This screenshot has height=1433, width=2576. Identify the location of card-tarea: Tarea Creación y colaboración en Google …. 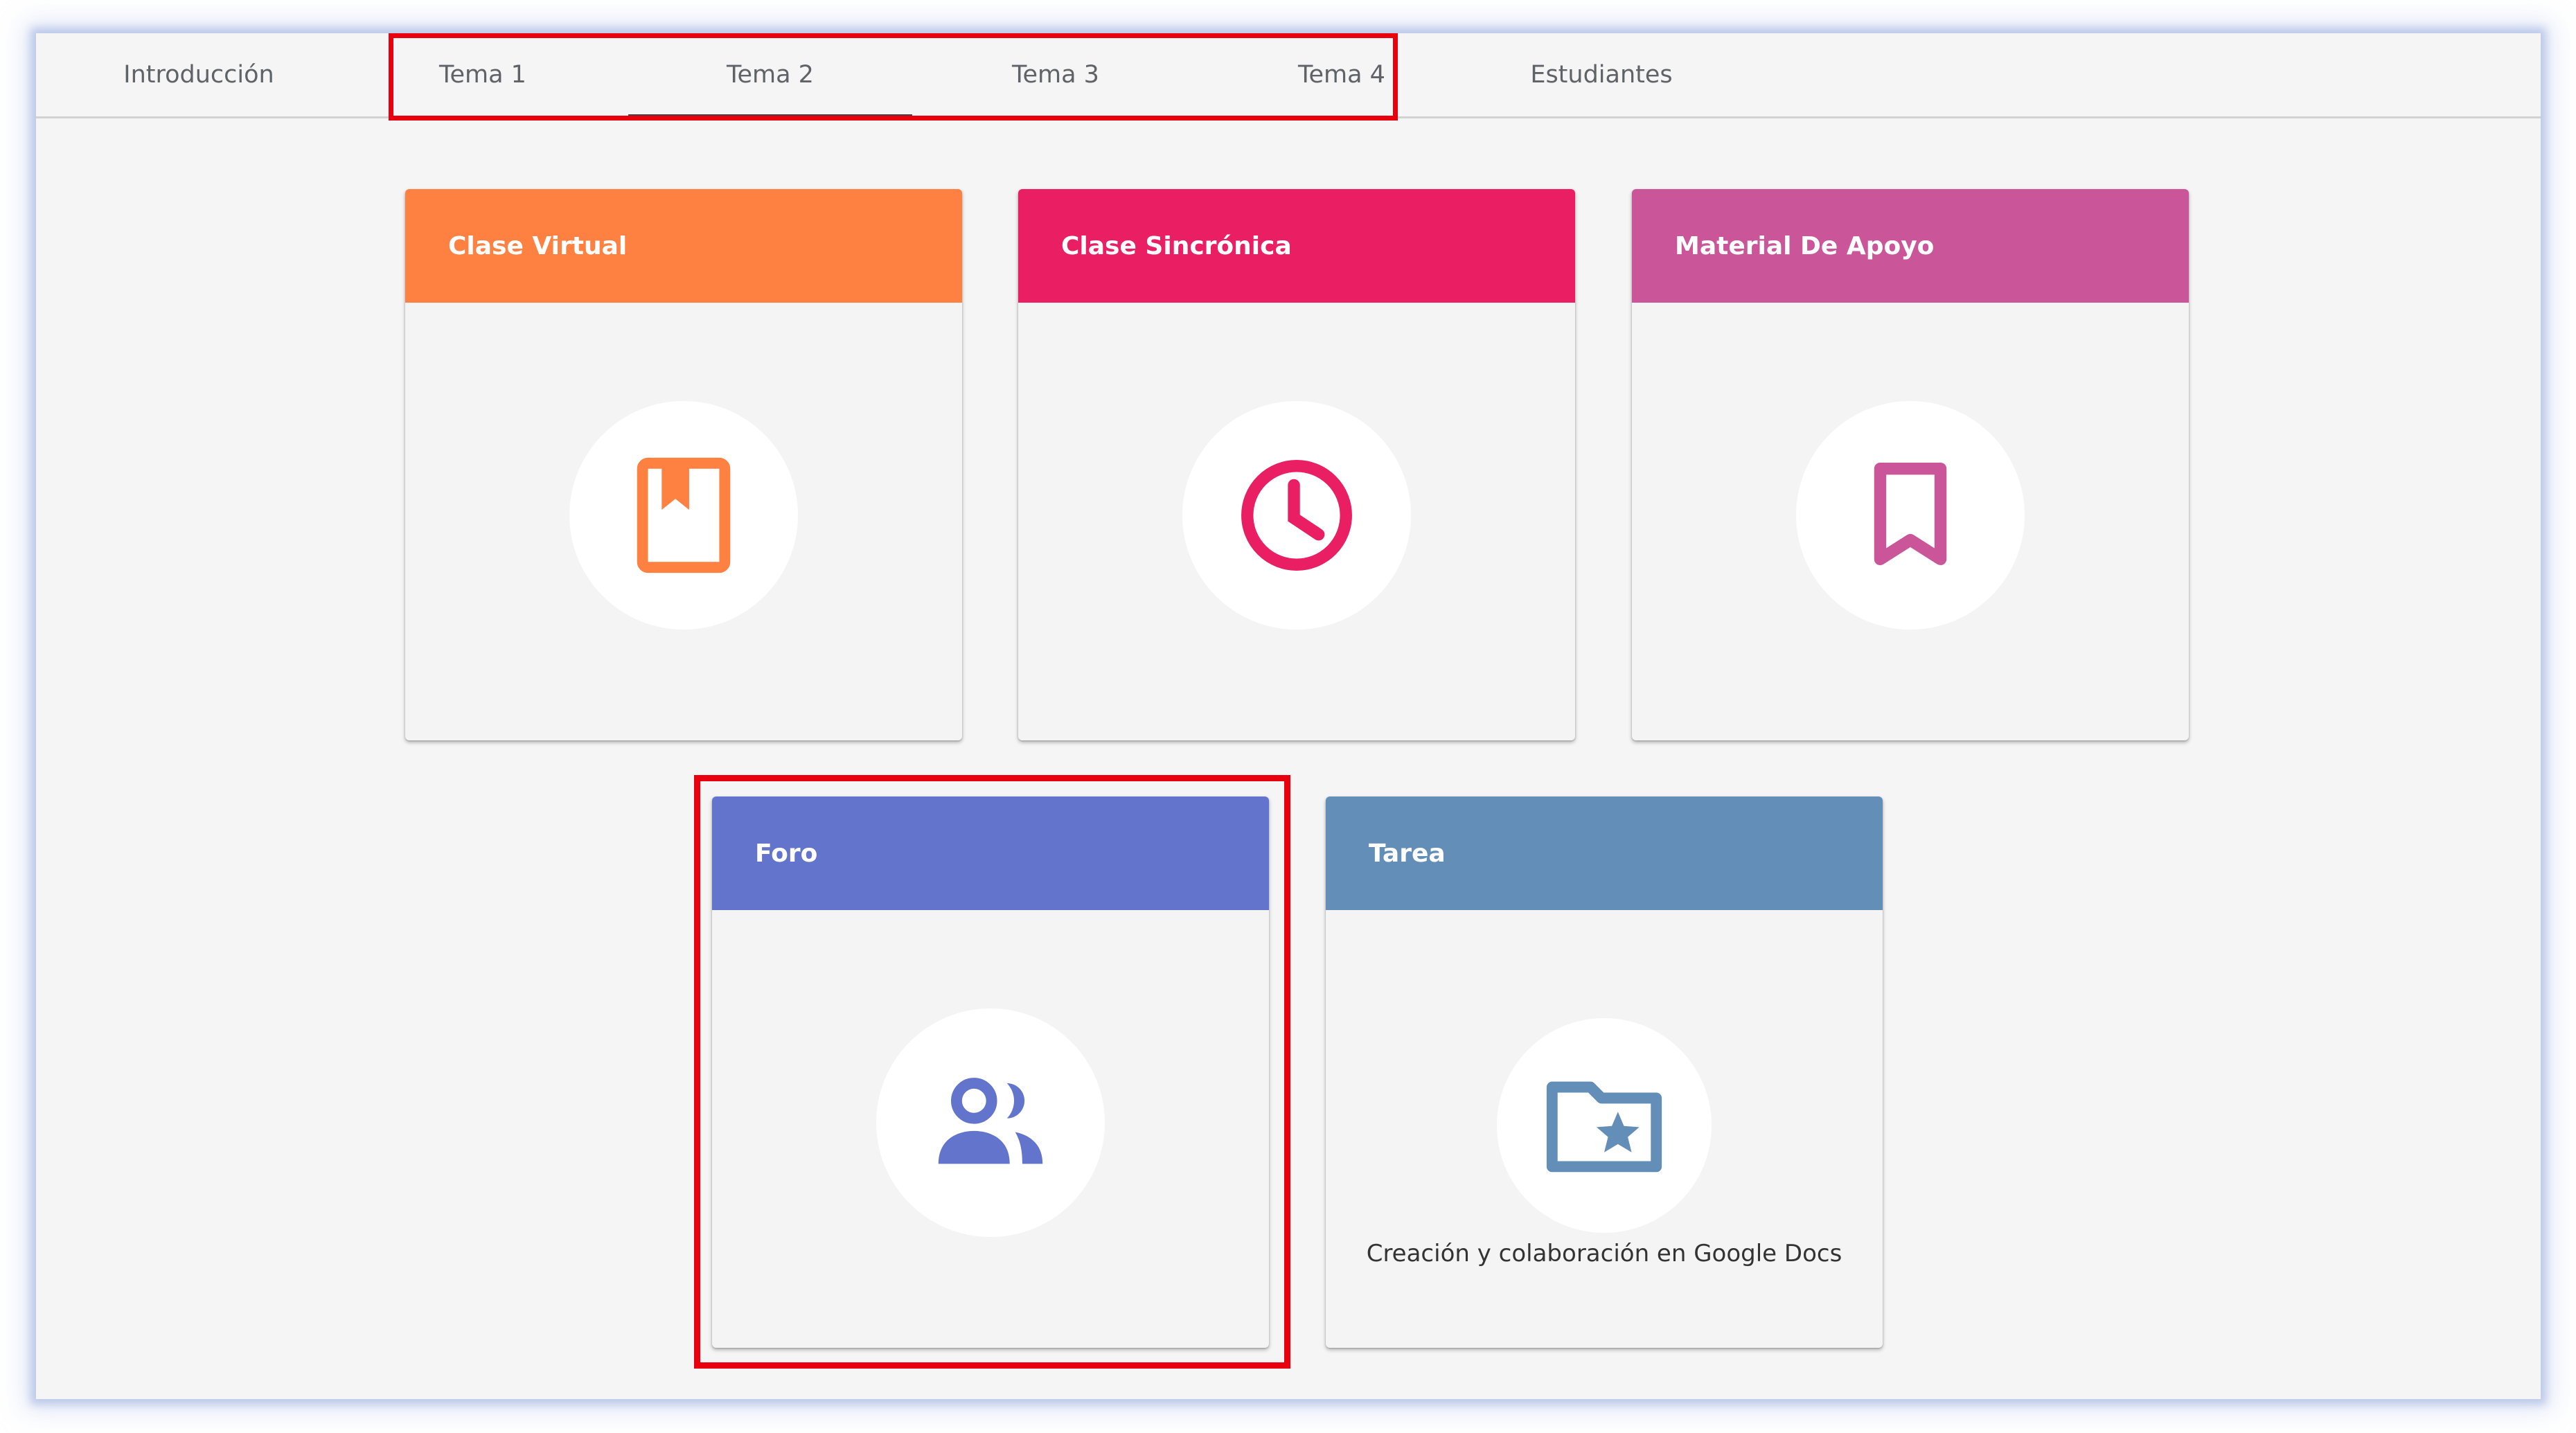
(1604, 1072).